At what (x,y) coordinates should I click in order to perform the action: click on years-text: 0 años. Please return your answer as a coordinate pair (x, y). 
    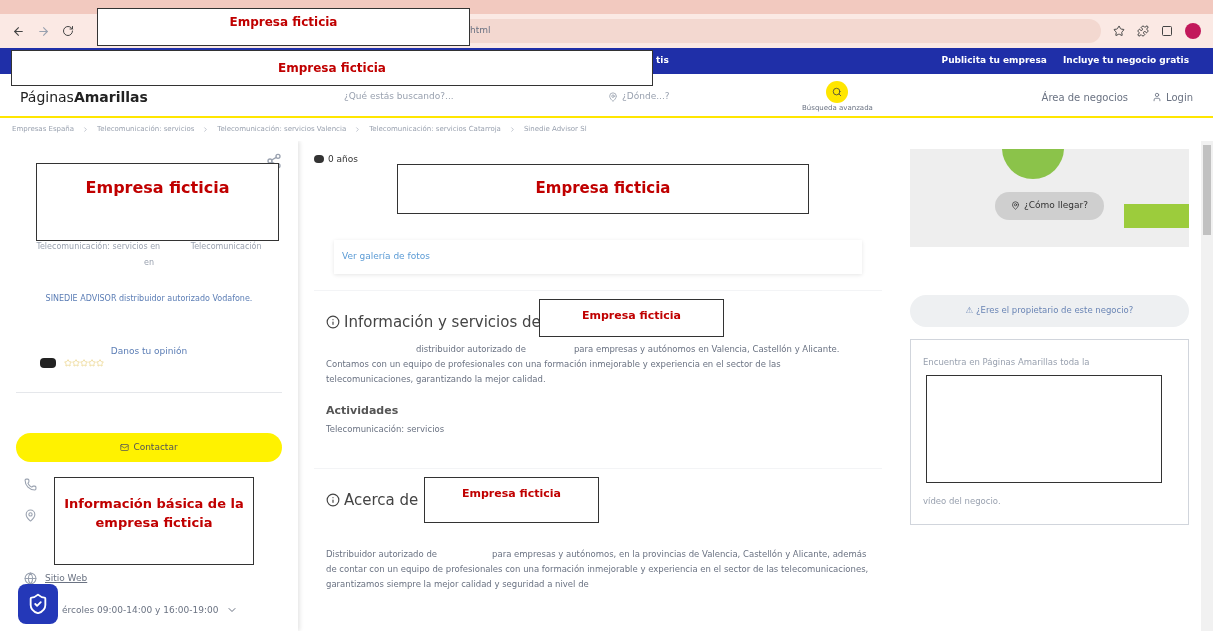
    Looking at the image, I should click on (343, 159).